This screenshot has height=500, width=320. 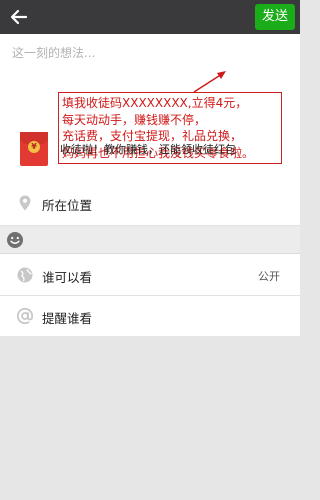 I want to click on shared-link-card: ¥ 收徒啦！教你赚钱，还能领收徒红包, so click(x=155, y=149).